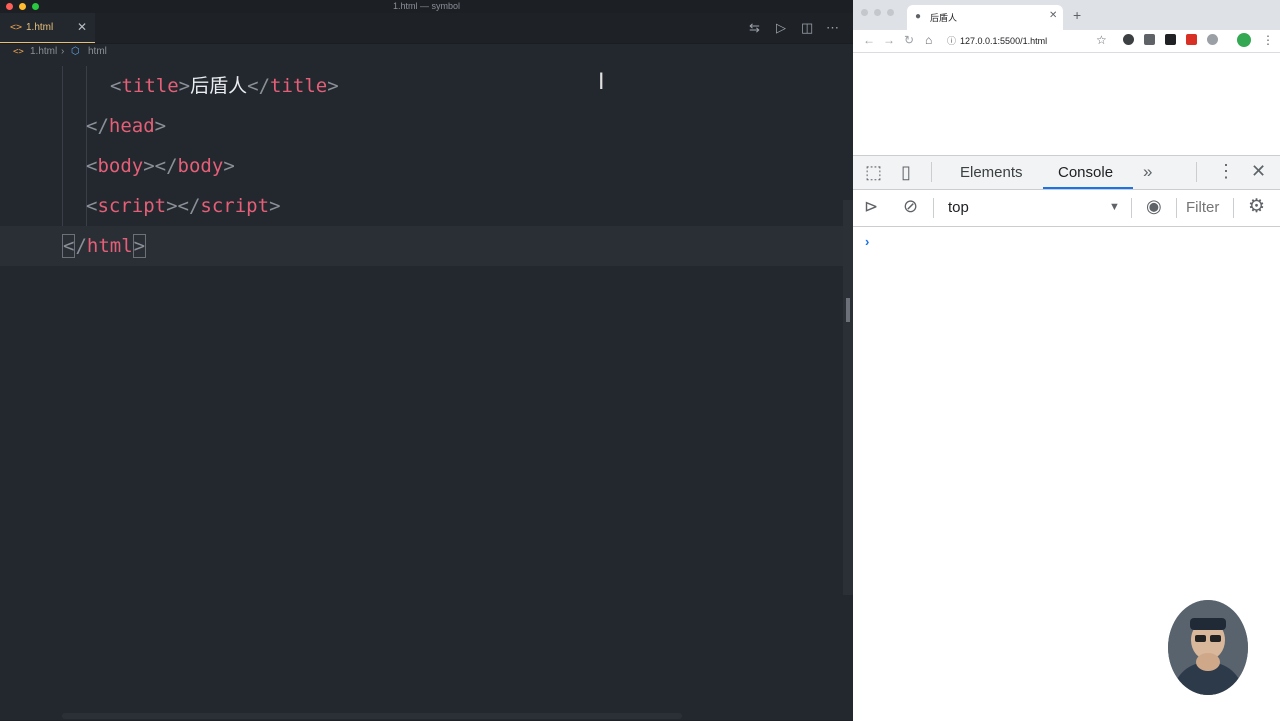  Describe the element at coordinates (120, 166) in the screenshot. I see `open-tag: body` at that location.